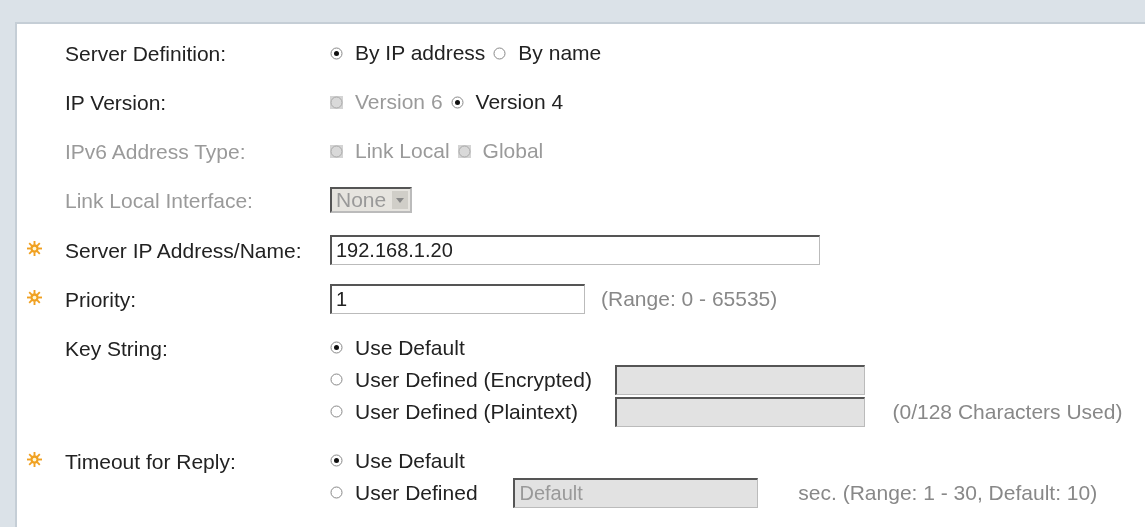 This screenshot has width=1145, height=527. Describe the element at coordinates (117, 348) in the screenshot. I see `field-label: Key String:` at that location.